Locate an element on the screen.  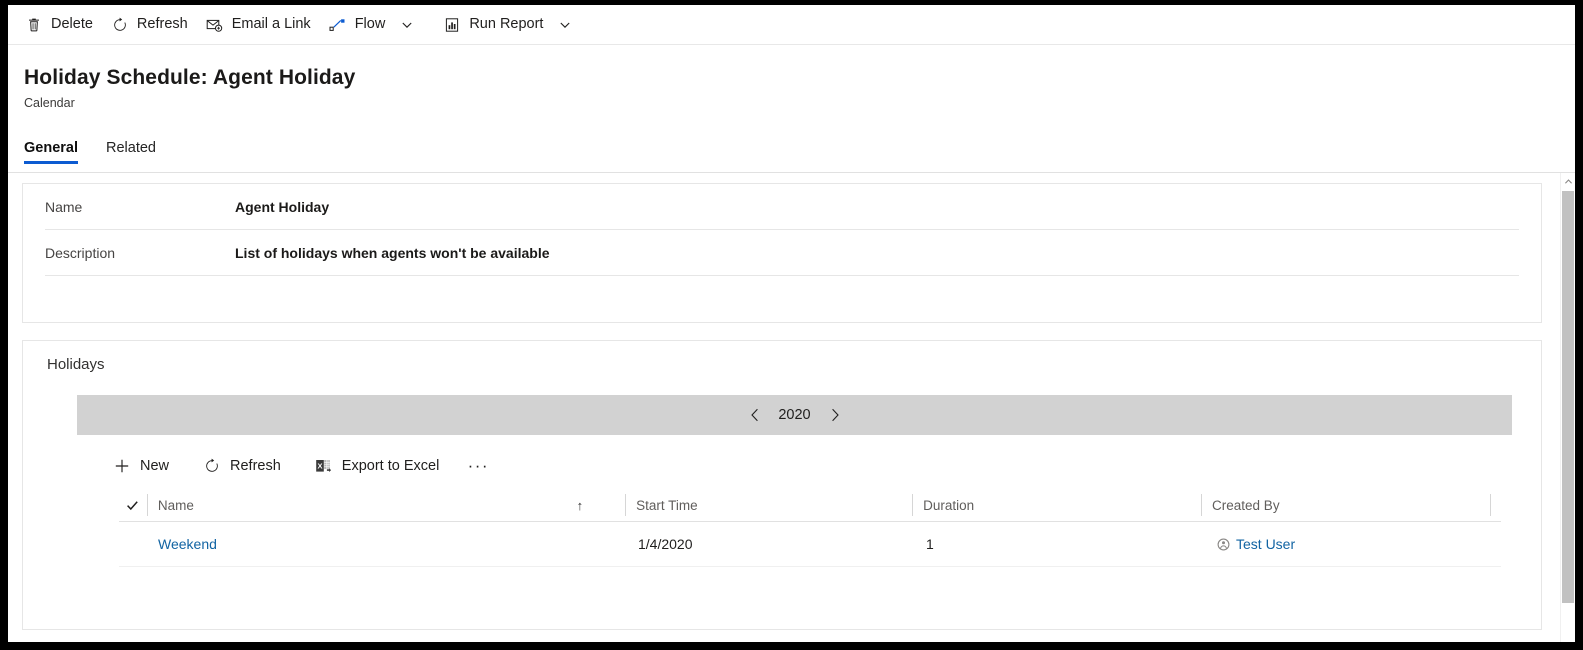
sort-ascending-icon: ↑ is located at coordinates (580, 505).